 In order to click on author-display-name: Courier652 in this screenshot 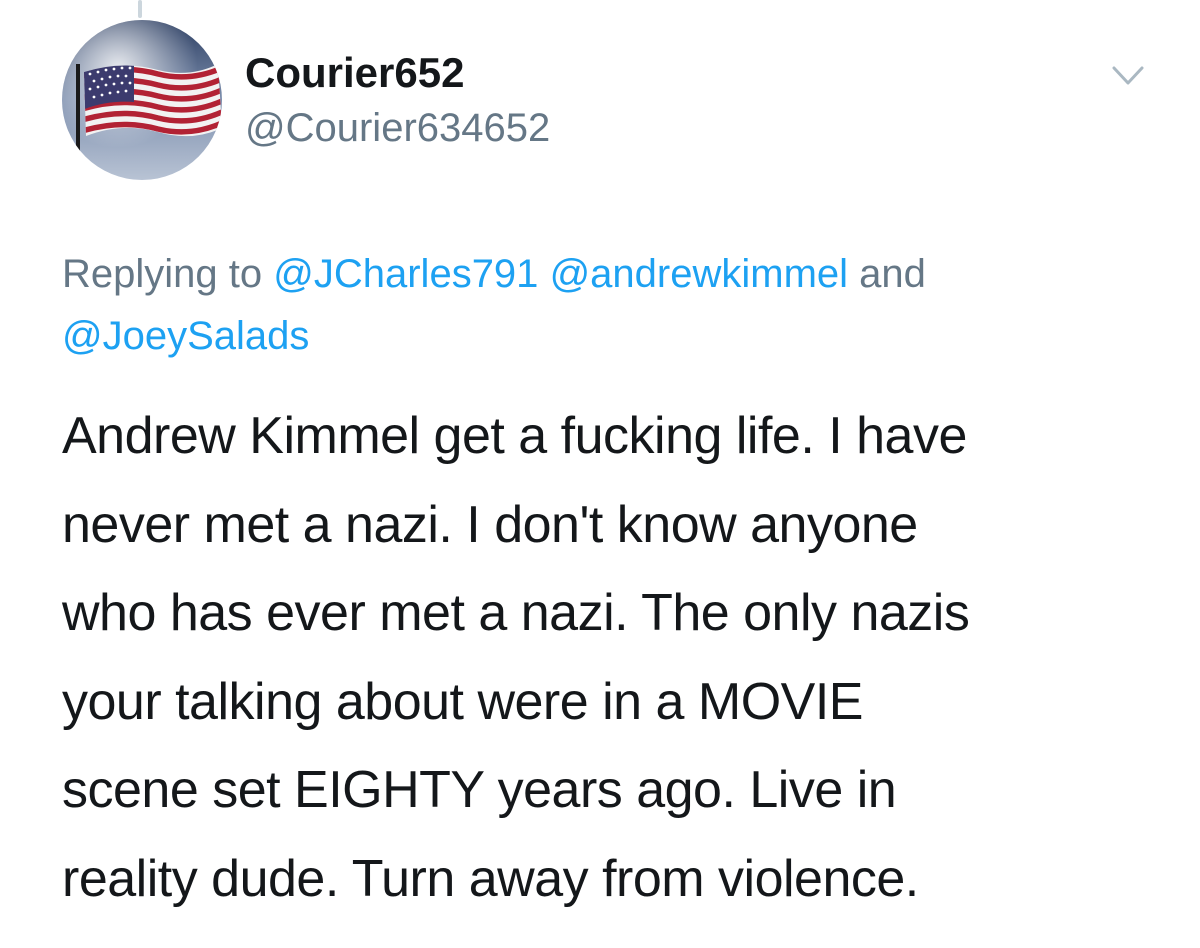, I will do `click(354, 73)`.